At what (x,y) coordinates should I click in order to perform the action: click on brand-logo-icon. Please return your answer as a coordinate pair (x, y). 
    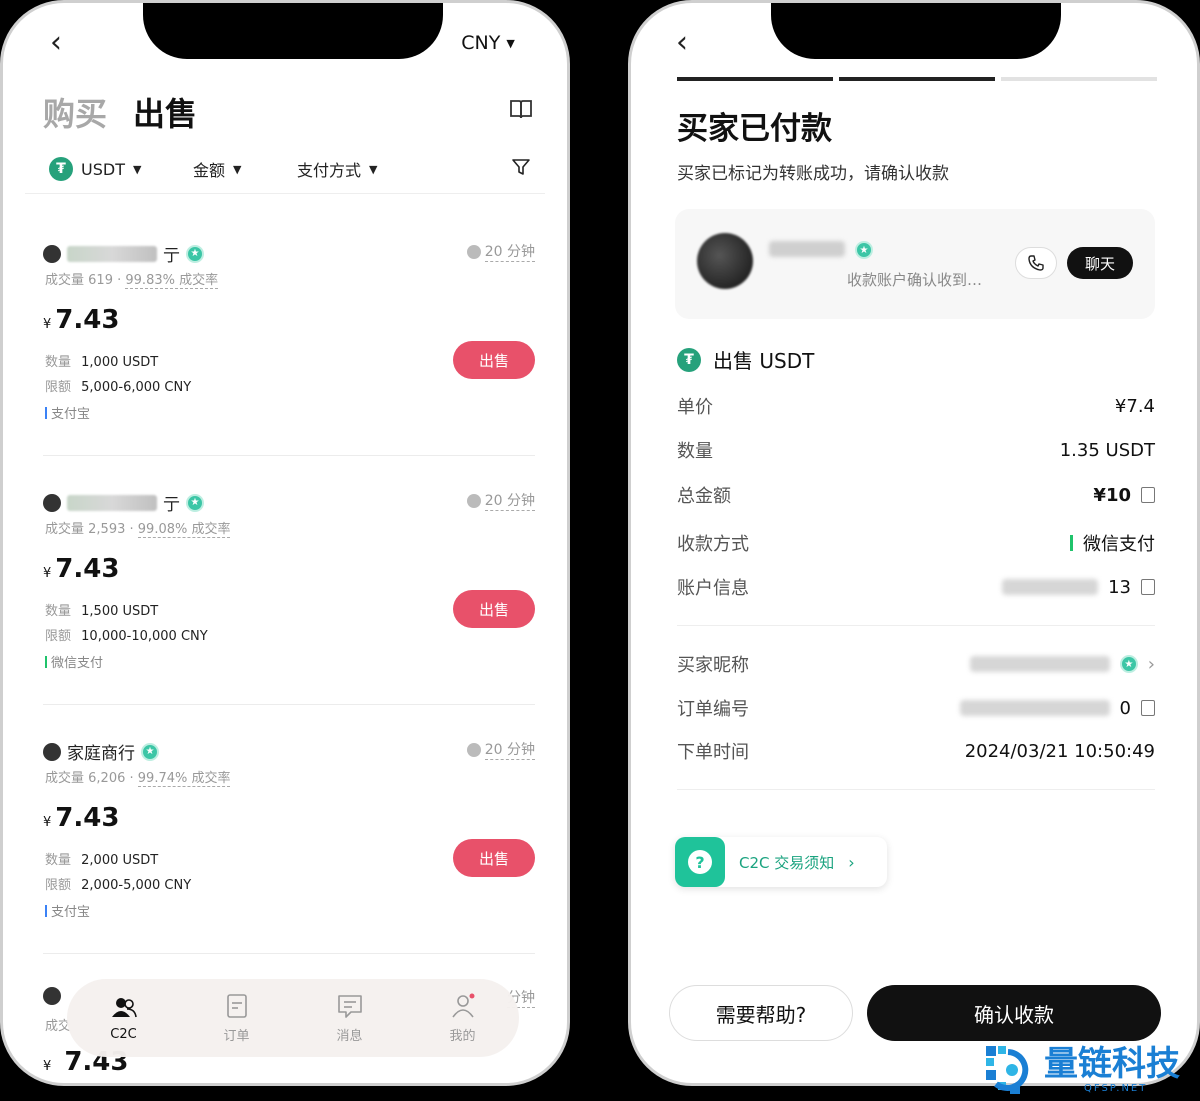
    Looking at the image, I should click on (1007, 1069).